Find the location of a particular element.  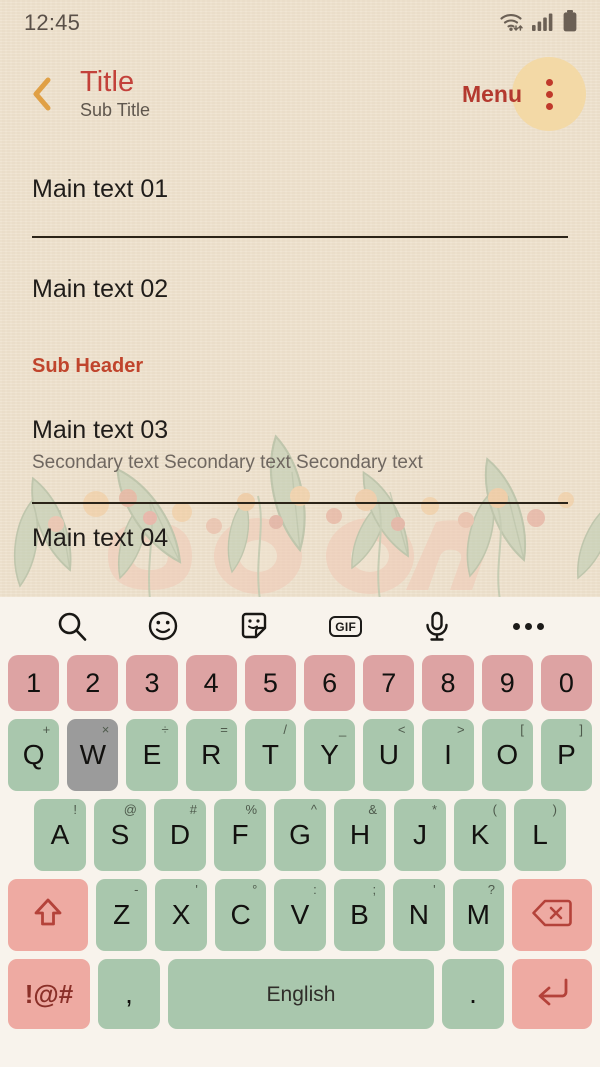

backspace-icon is located at coordinates (552, 915).